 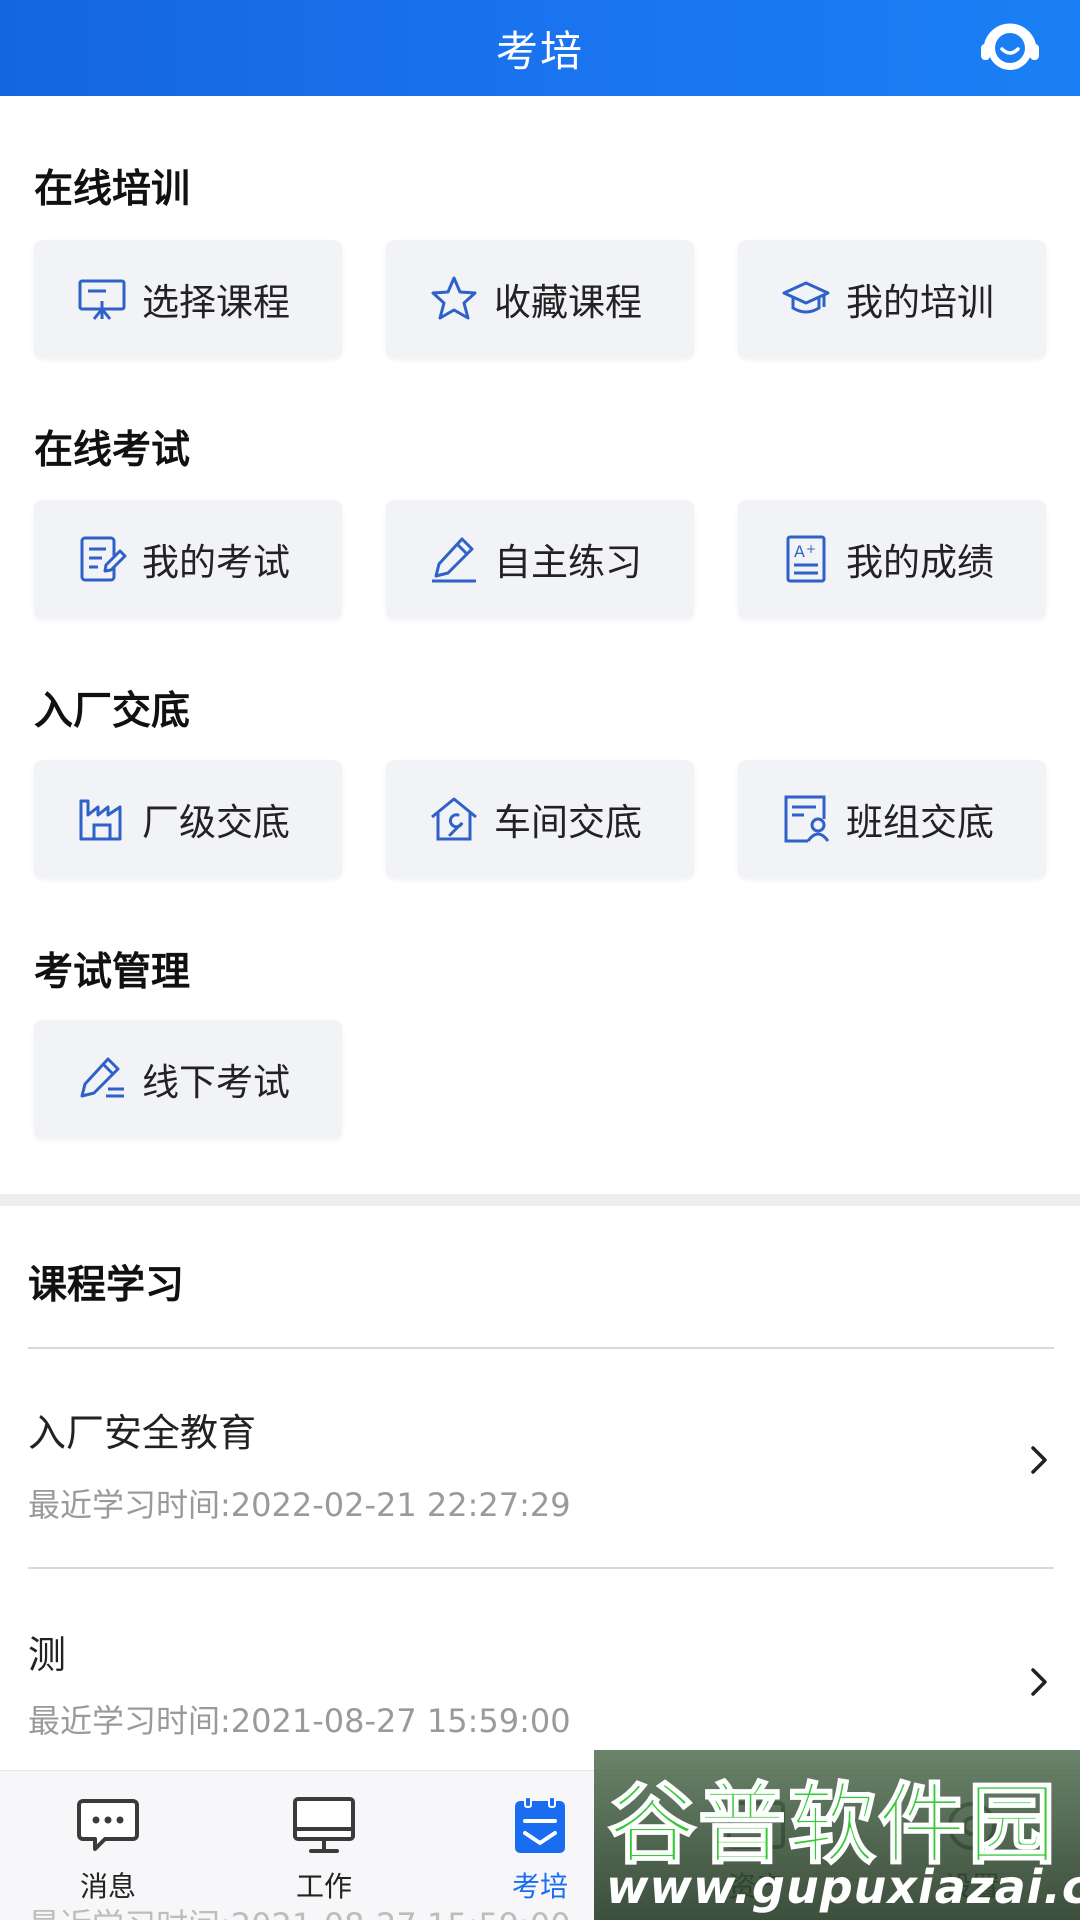 I want to click on factory-icon, so click(x=100, y=820).